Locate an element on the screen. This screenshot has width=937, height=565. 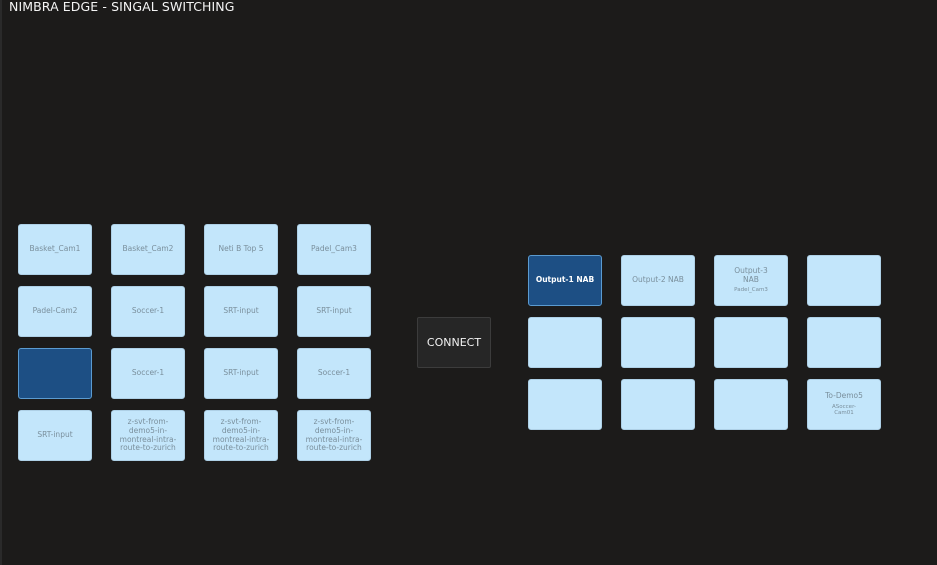
source-label: Padel-Cam2 is located at coordinates (55, 311).